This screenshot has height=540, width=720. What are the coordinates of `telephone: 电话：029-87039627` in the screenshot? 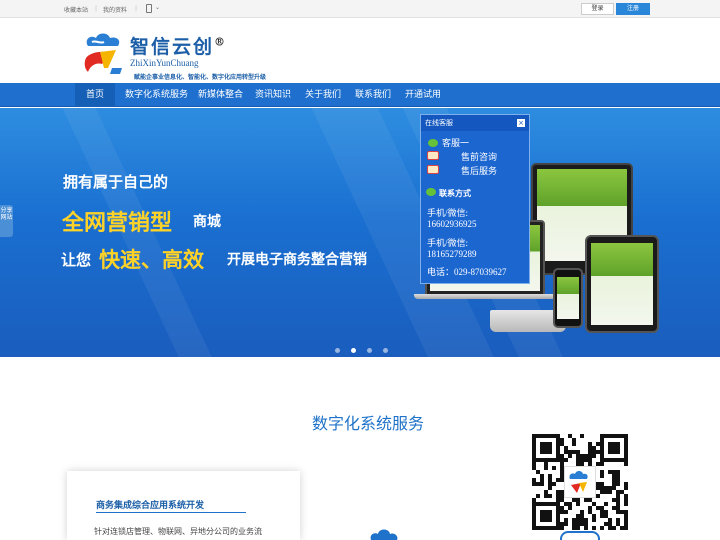 It's located at (467, 272).